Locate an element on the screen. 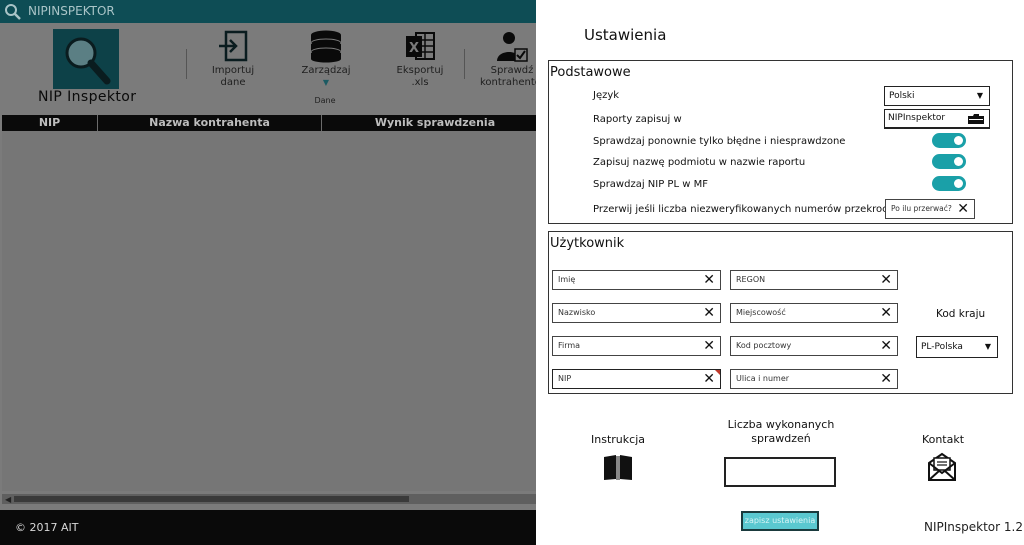 The width and height of the screenshot is (1024, 545). export-label: Eksportuj .xls is located at coordinates (420, 76).